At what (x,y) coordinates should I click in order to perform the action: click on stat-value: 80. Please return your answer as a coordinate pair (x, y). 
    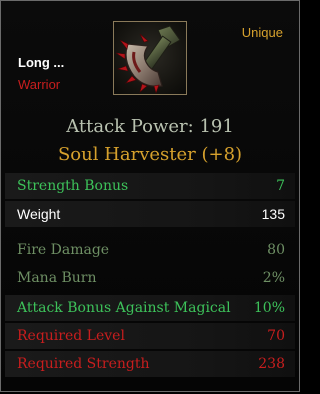
    Looking at the image, I should click on (276, 250).